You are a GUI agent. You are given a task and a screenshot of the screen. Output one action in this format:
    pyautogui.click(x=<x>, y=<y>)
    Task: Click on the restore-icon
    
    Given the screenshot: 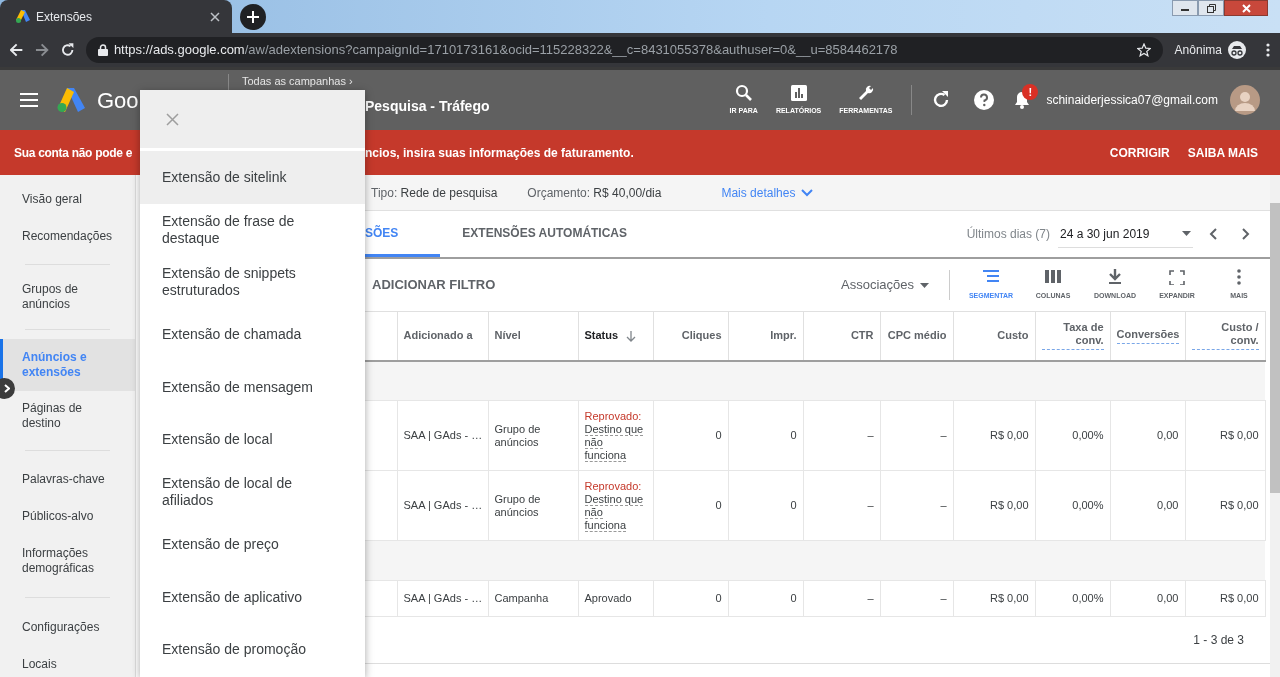 What is the action you would take?
    pyautogui.click(x=1211, y=8)
    